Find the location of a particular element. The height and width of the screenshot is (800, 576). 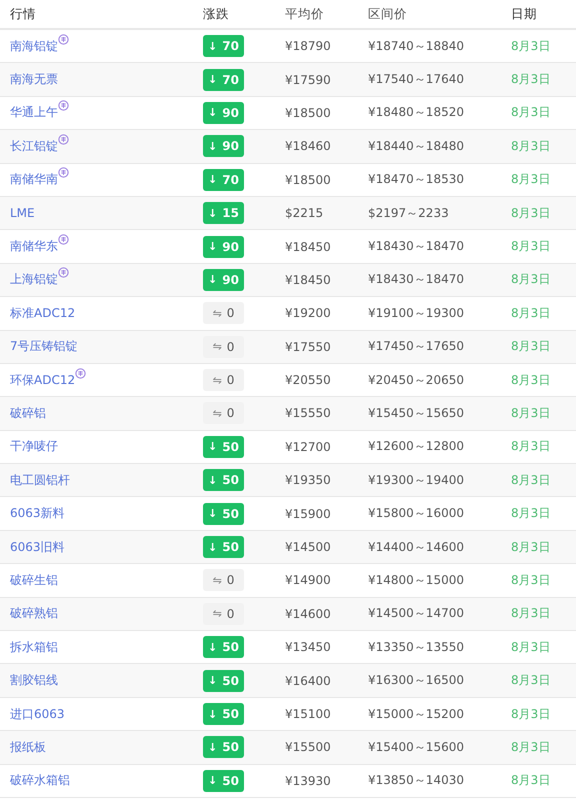

market-name-link: 7号压铸铝锭 is located at coordinates (44, 347).